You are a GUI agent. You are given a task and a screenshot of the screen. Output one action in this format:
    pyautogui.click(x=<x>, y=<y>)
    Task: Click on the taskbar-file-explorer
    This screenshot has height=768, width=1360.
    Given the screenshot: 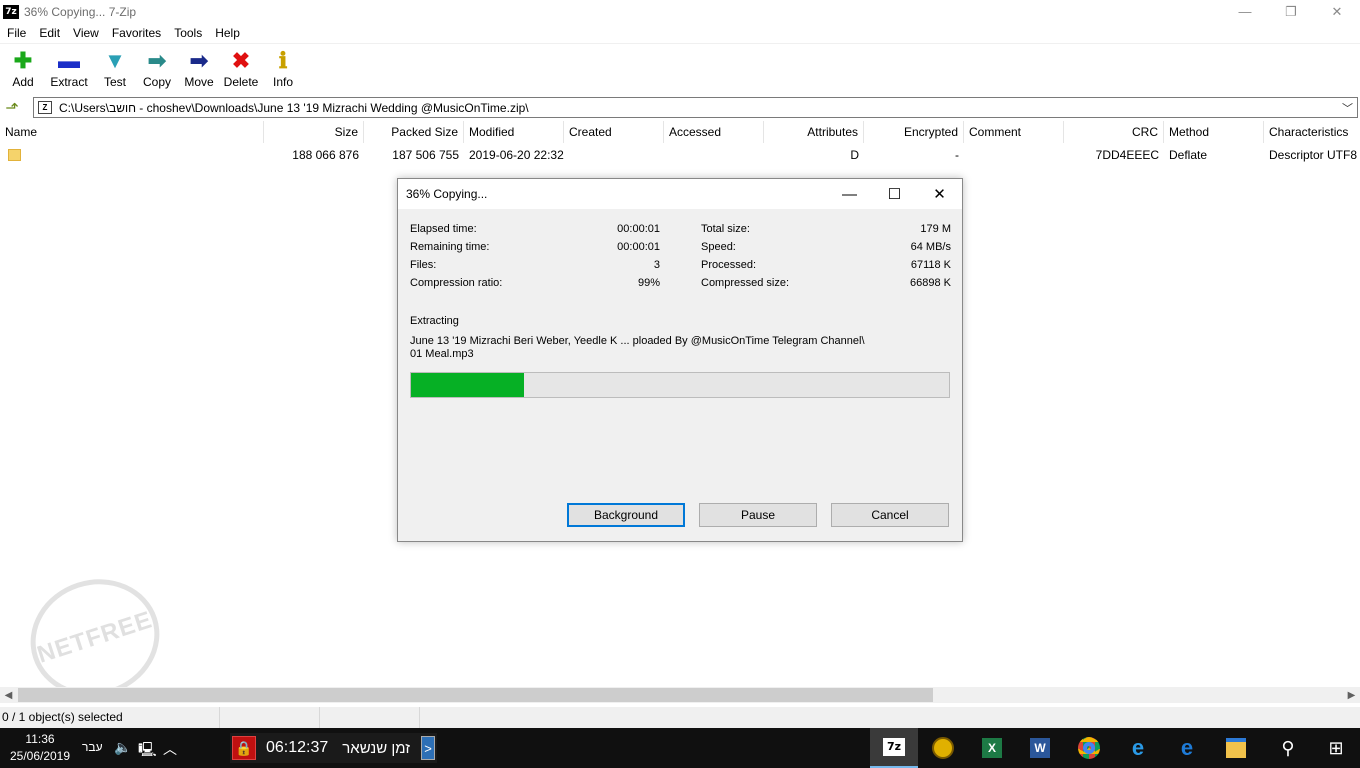 What is the action you would take?
    pyautogui.click(x=1236, y=748)
    